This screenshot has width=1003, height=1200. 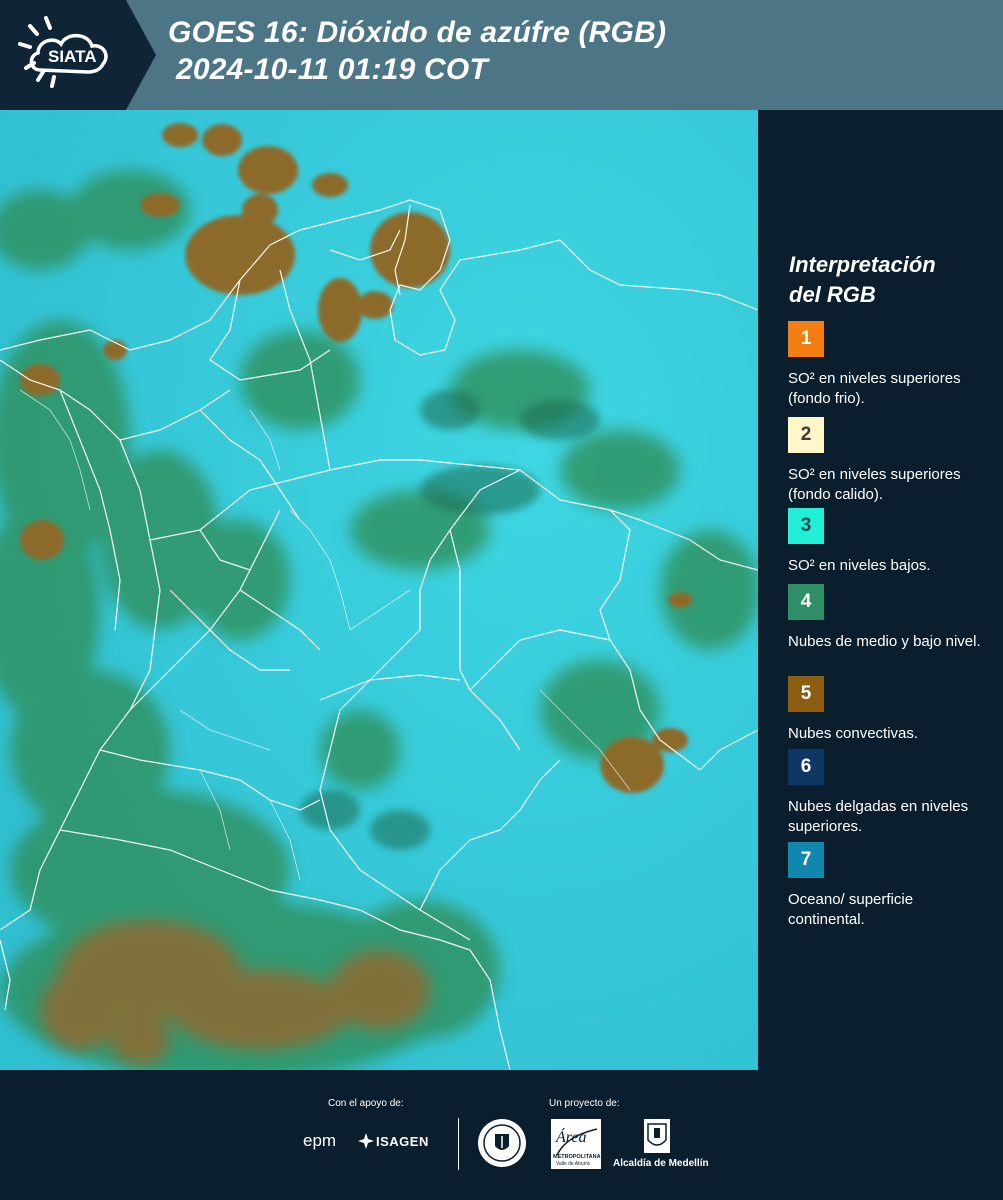 I want to click on area-metropolitana-logo: Área METROPOLITANA Valle de Aburrá, so click(x=576, y=1144).